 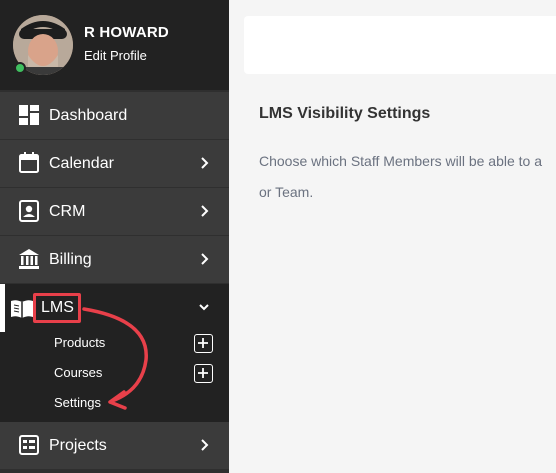 I want to click on sidebar-item-dashboard: Dashboard, so click(x=114, y=116).